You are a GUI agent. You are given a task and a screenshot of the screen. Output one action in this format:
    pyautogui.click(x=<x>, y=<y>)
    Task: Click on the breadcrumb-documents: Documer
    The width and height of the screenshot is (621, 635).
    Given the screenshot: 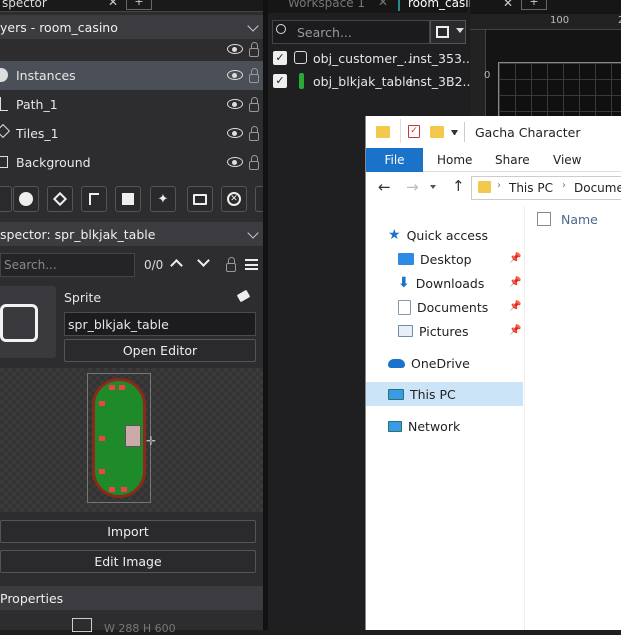 What is the action you would take?
    pyautogui.click(x=597, y=188)
    